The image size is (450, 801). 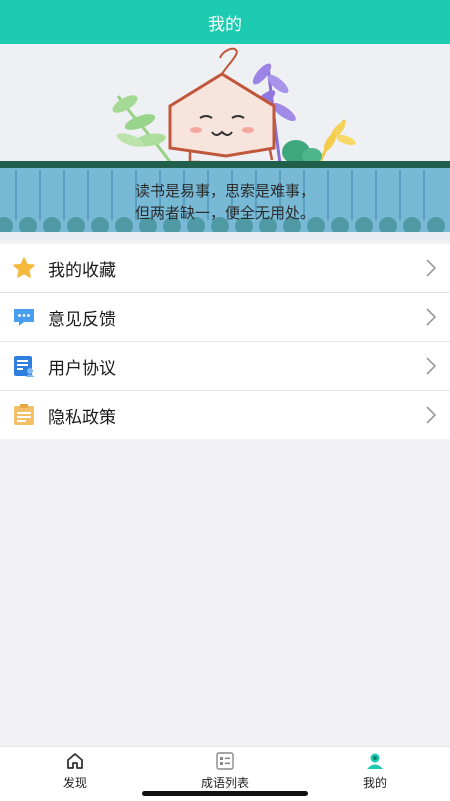 What do you see at coordinates (225, 793) in the screenshot?
I see `home-indicator` at bounding box center [225, 793].